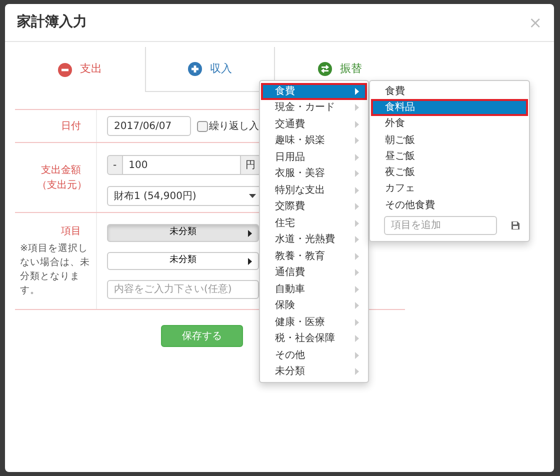 The width and height of the screenshot is (560, 476). Describe the element at coordinates (314, 140) in the screenshot. I see `menu-item: 趣味・娯楽` at that location.